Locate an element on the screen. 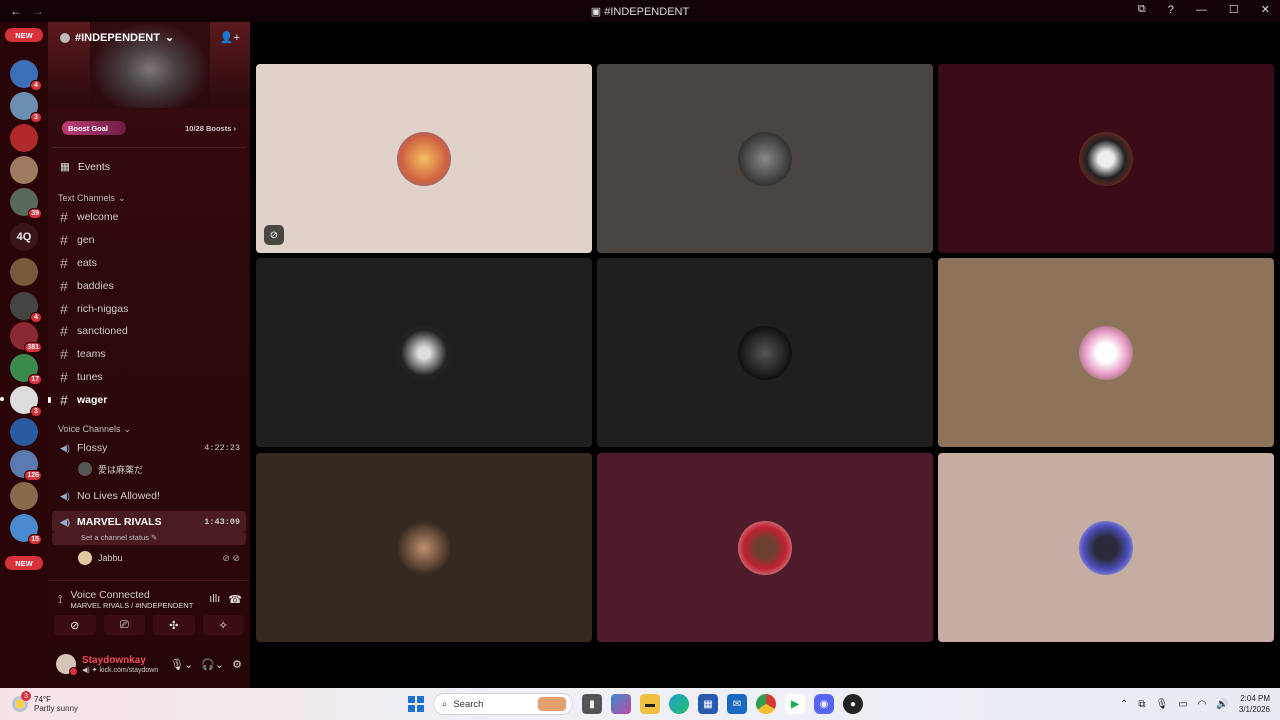  category-text-channels: Text Channels ⌄ is located at coordinates (149, 198).